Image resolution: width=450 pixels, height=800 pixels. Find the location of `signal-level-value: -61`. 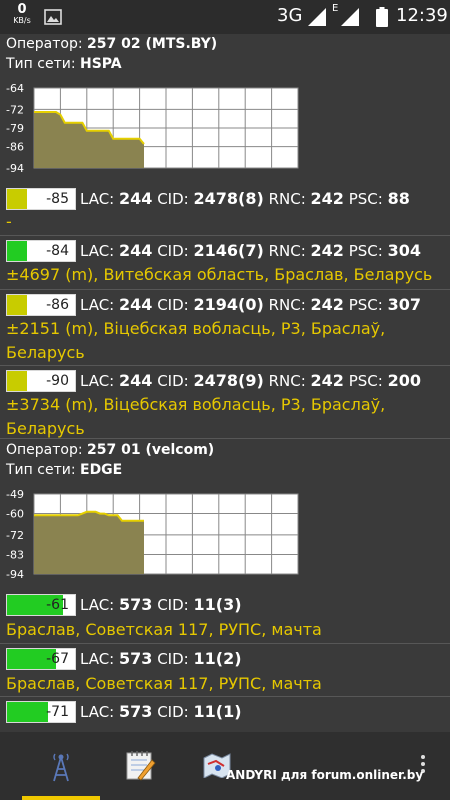

signal-level-value: -61 is located at coordinates (57, 605).